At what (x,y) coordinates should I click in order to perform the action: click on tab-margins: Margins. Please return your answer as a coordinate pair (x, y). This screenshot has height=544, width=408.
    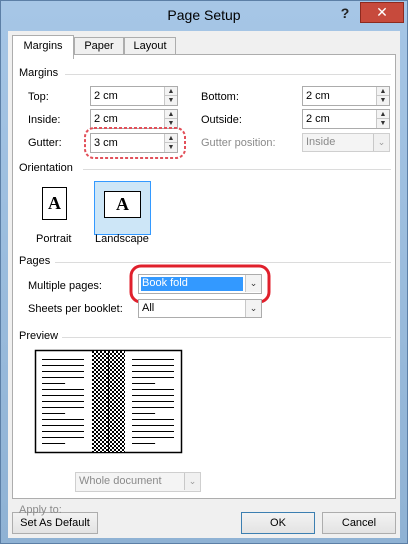
    Looking at the image, I should click on (43, 47).